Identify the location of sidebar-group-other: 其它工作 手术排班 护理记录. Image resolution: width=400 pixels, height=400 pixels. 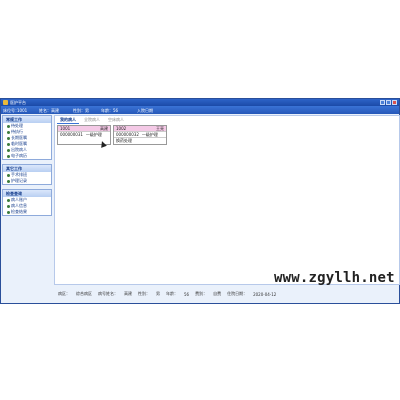
(27, 174).